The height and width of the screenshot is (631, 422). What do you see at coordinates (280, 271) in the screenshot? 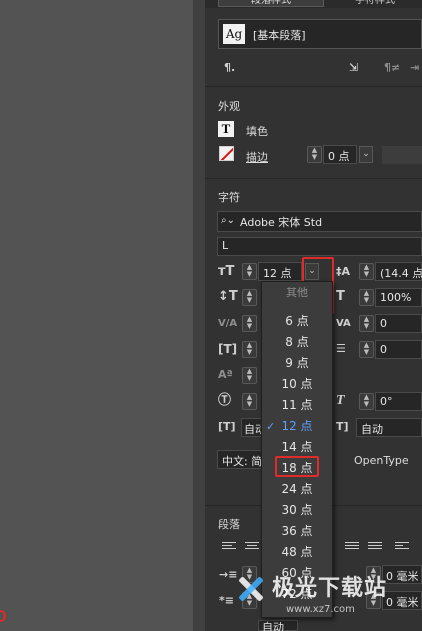
I see `font-size-field: 12 点` at bounding box center [280, 271].